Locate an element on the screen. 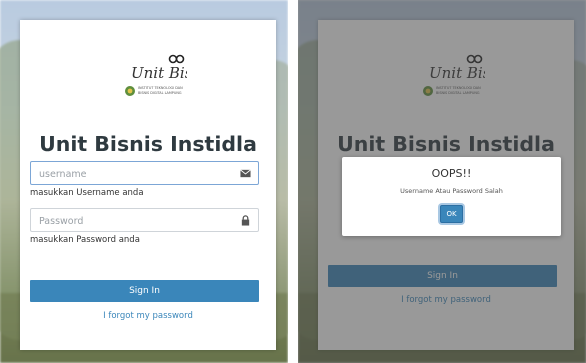  dialog-title: OOPS!! is located at coordinates (451, 173).